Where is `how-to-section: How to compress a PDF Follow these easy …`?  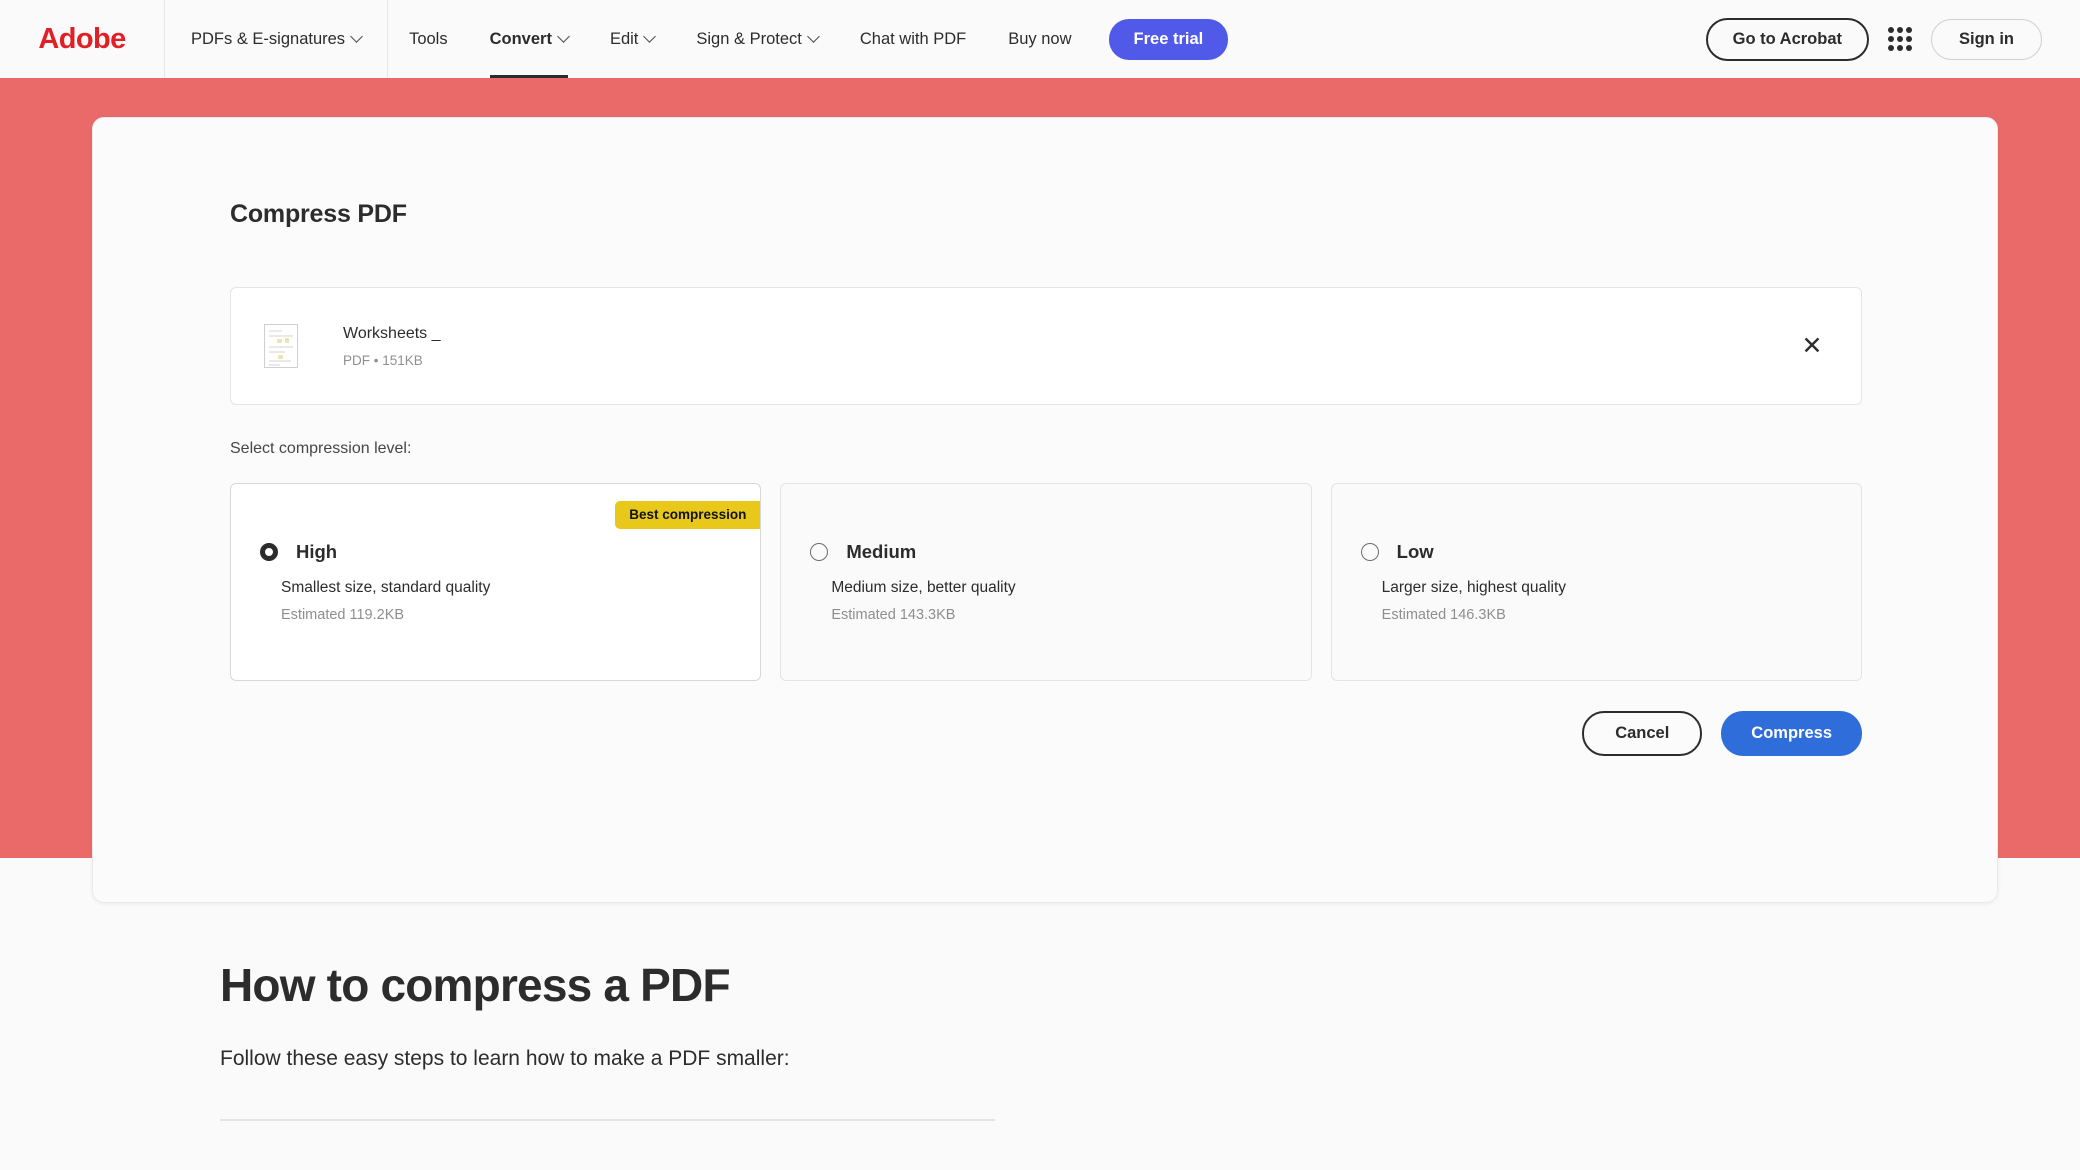 how-to-section: How to compress a PDF Follow these easy … is located at coordinates (920, 1039).